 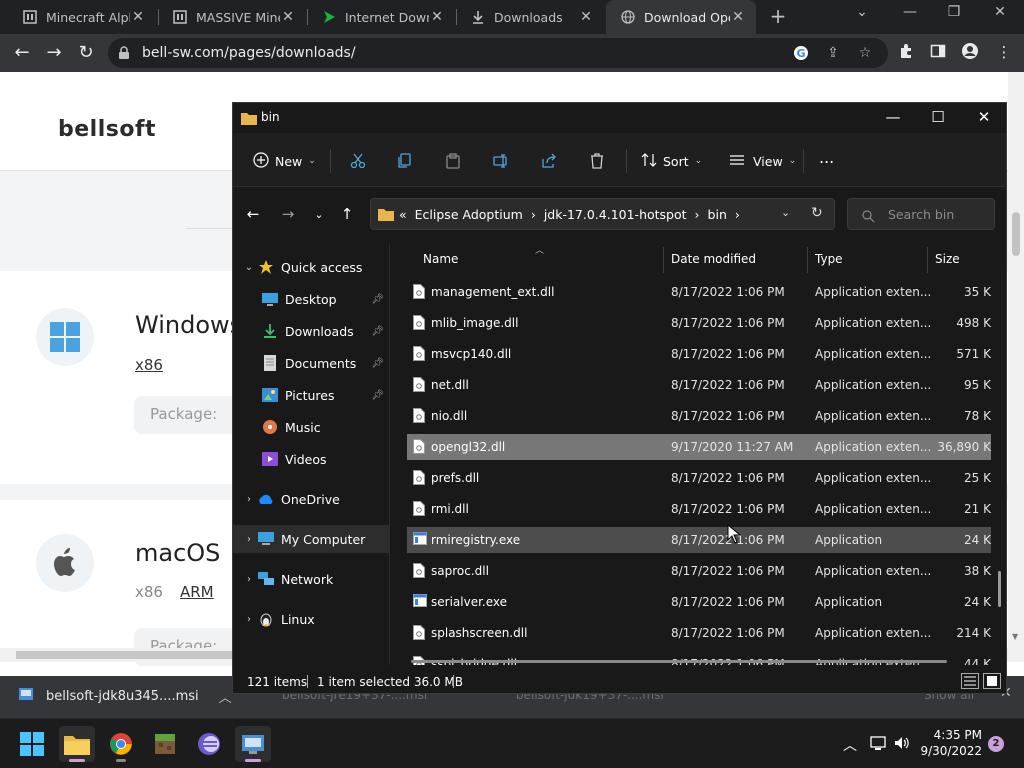 I want to click on bellsoft-logo: bellsoft, so click(x=107, y=129).